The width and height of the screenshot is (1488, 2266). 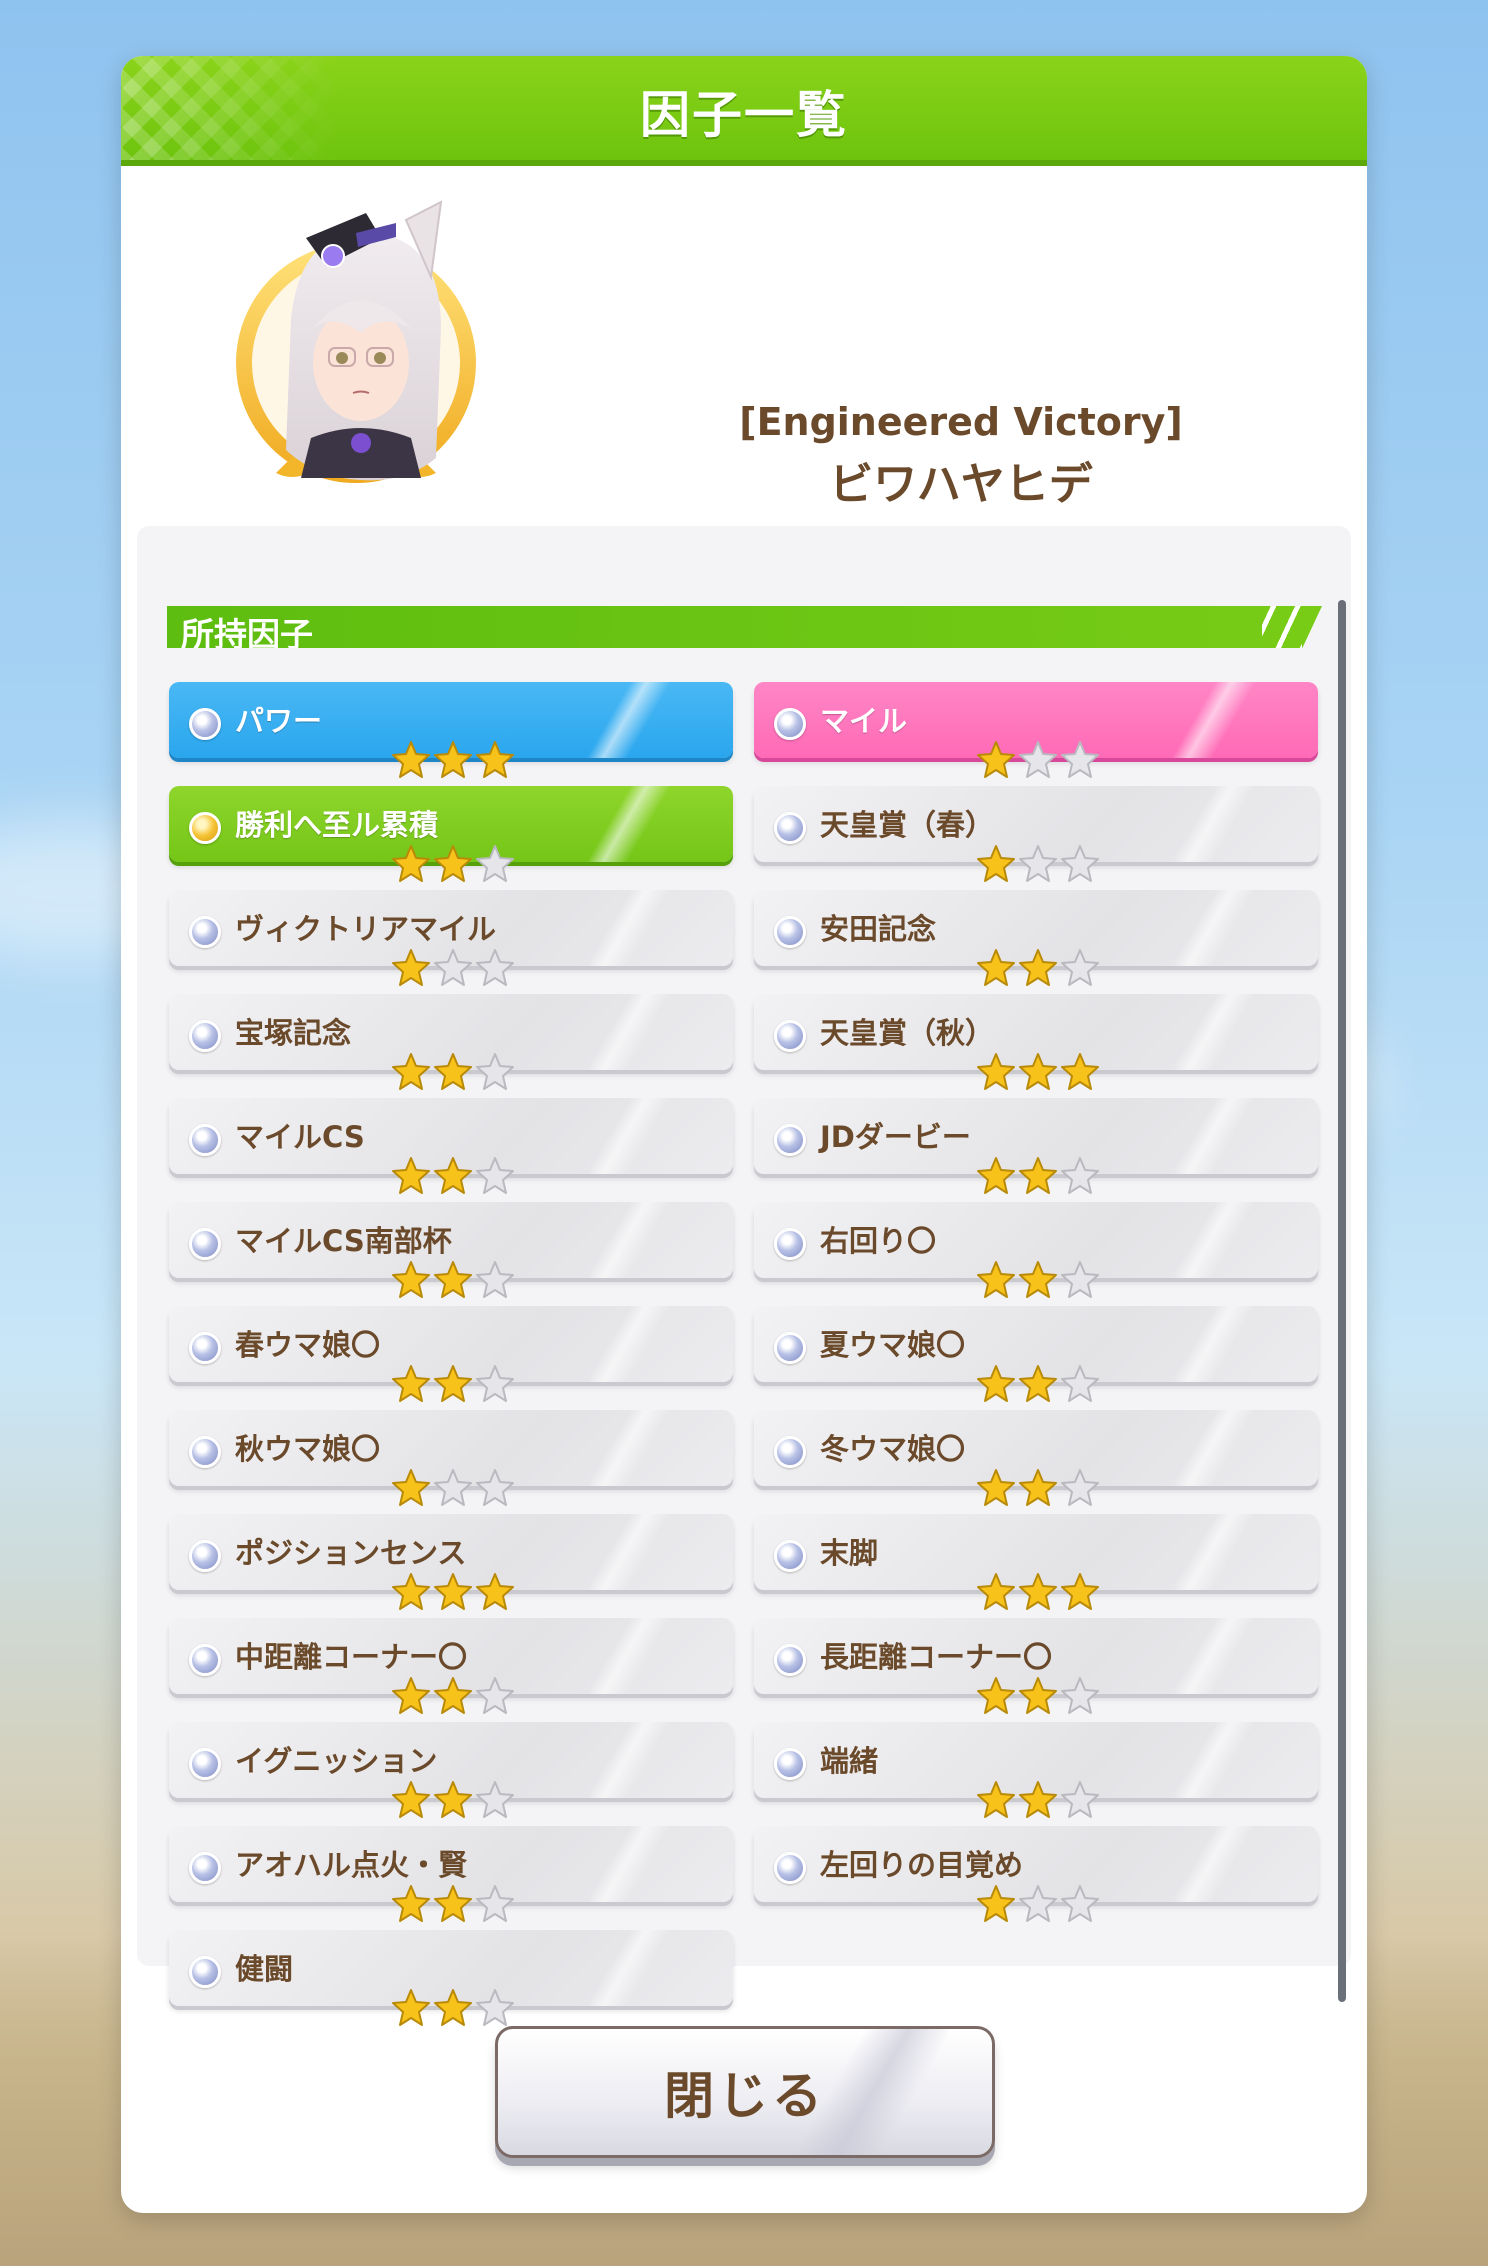 I want to click on factor-card: 宝塚記念, so click(x=451, y=1042).